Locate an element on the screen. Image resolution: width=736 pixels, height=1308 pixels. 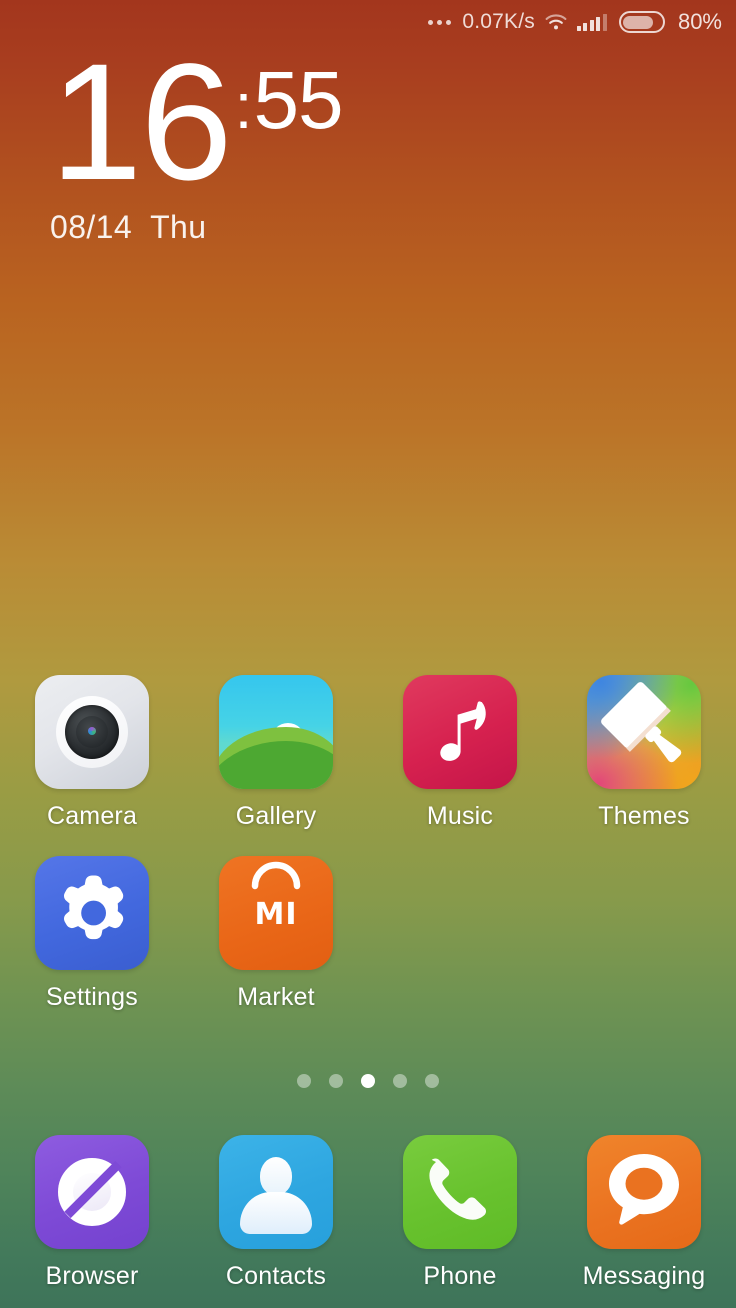
browser-icon is located at coordinates (92, 1192).